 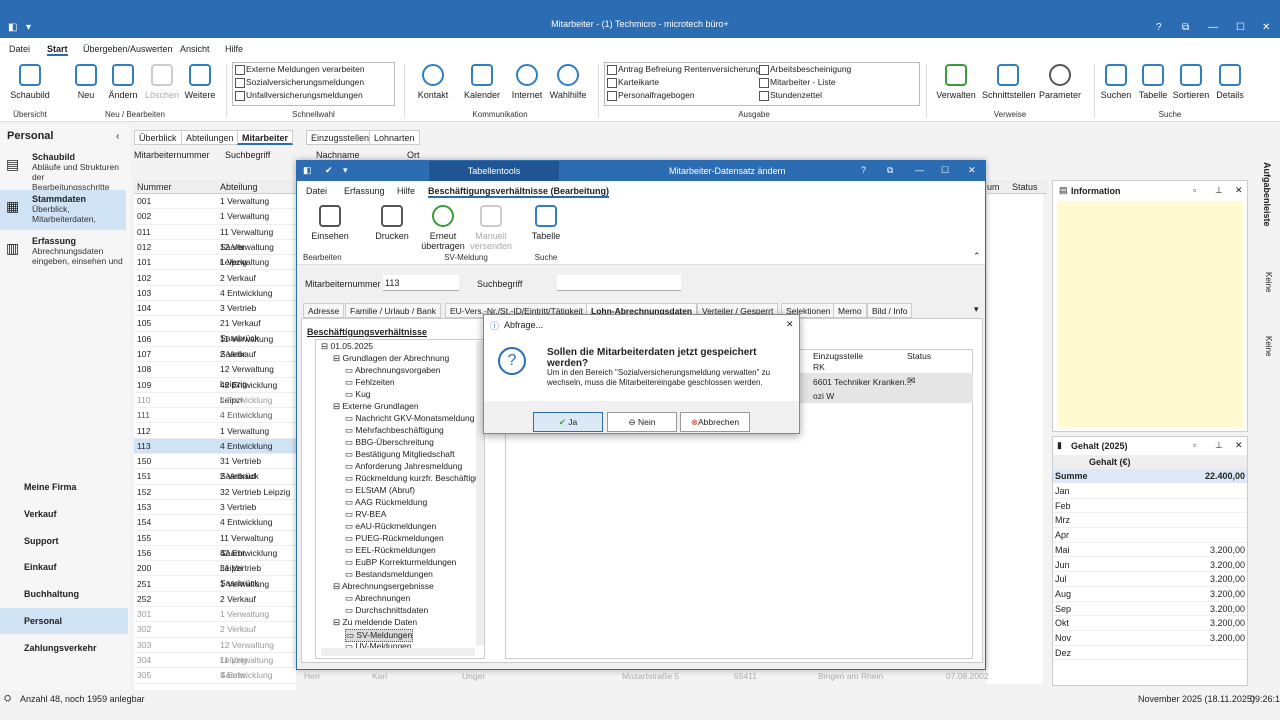 I want to click on panel-close-icon: ✕, so click(x=1239, y=190).